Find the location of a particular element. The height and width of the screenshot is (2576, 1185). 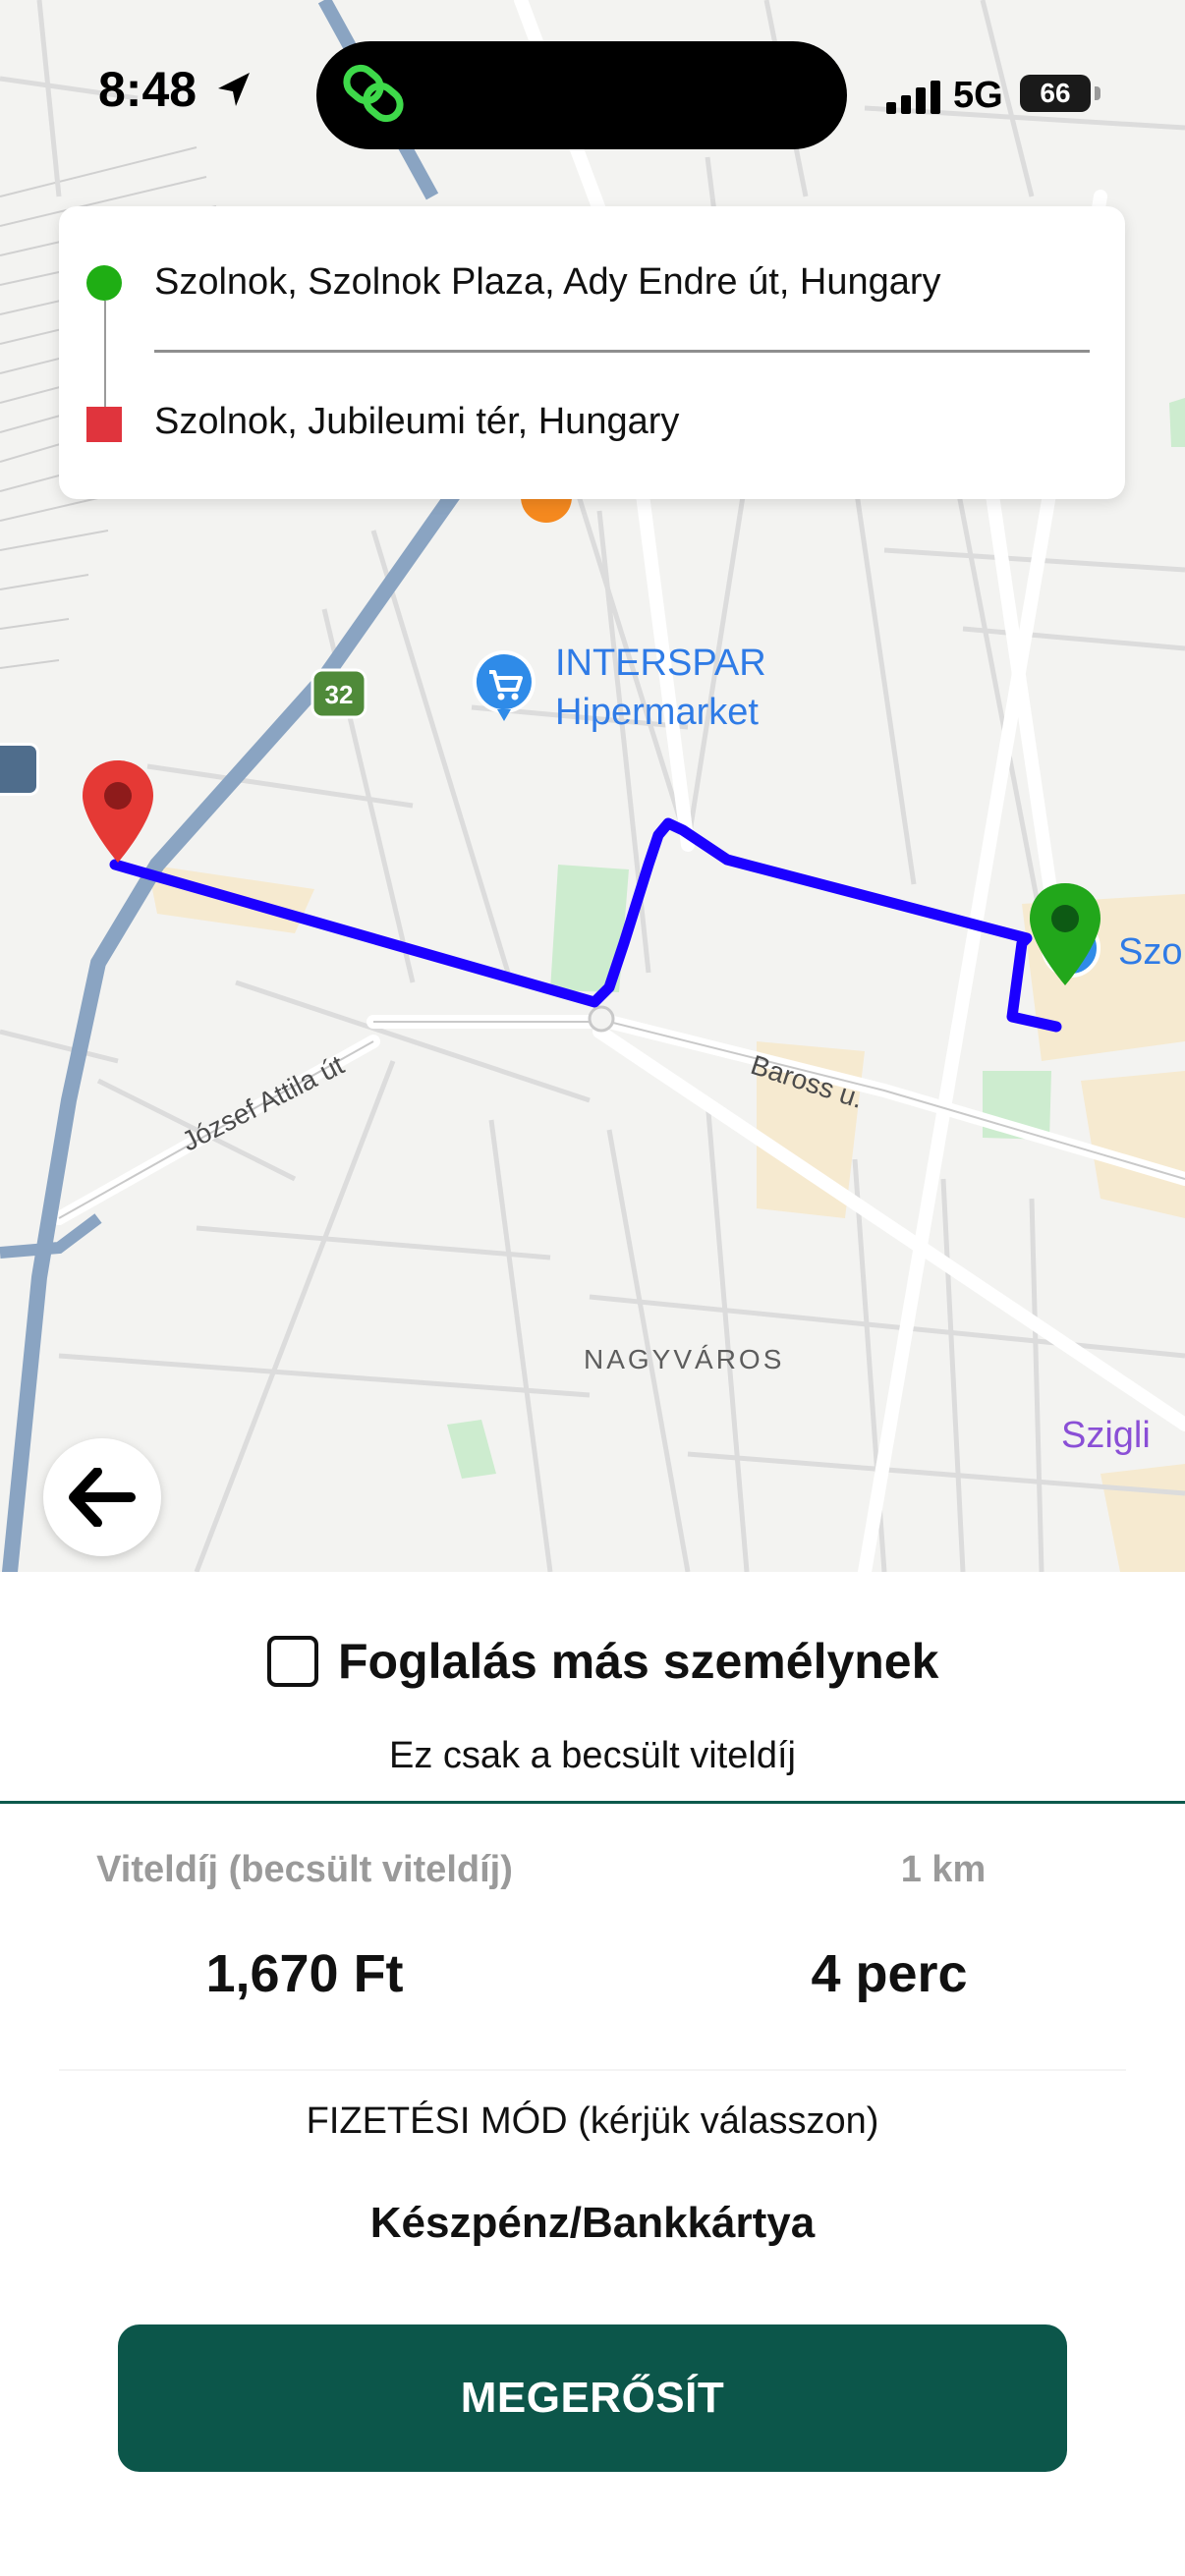

destination-pin-icon is located at coordinates (118, 811).